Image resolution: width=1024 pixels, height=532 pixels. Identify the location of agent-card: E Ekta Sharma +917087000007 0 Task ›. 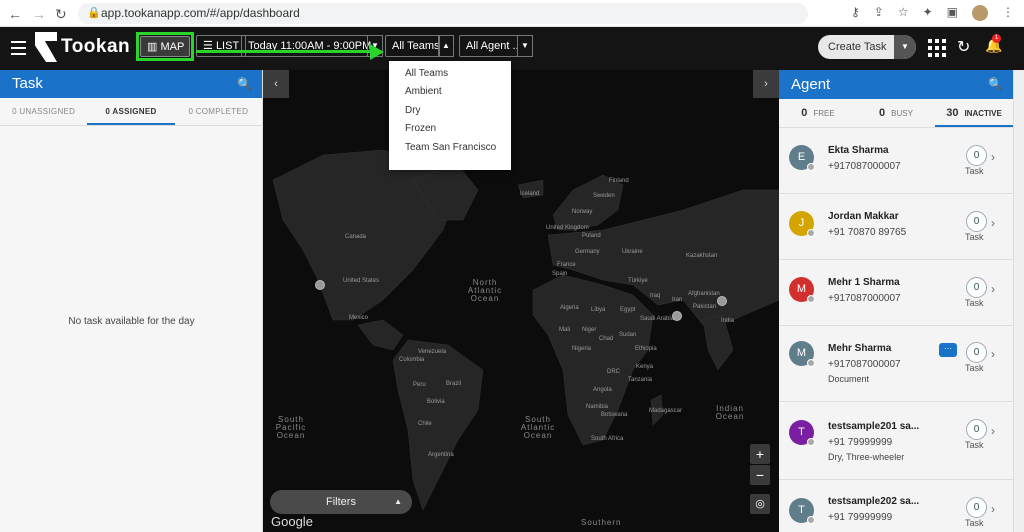
(896, 161).